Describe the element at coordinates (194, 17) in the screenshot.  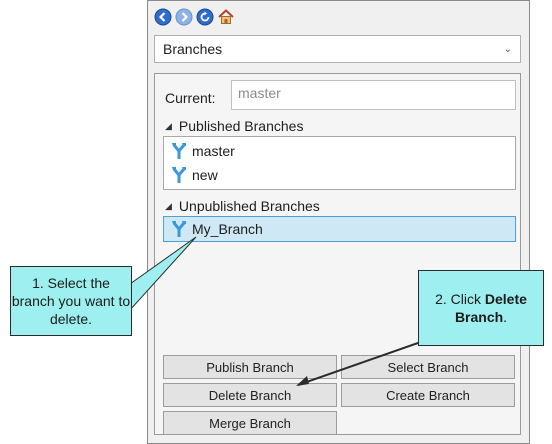
I see `navigation-toolbar` at that location.